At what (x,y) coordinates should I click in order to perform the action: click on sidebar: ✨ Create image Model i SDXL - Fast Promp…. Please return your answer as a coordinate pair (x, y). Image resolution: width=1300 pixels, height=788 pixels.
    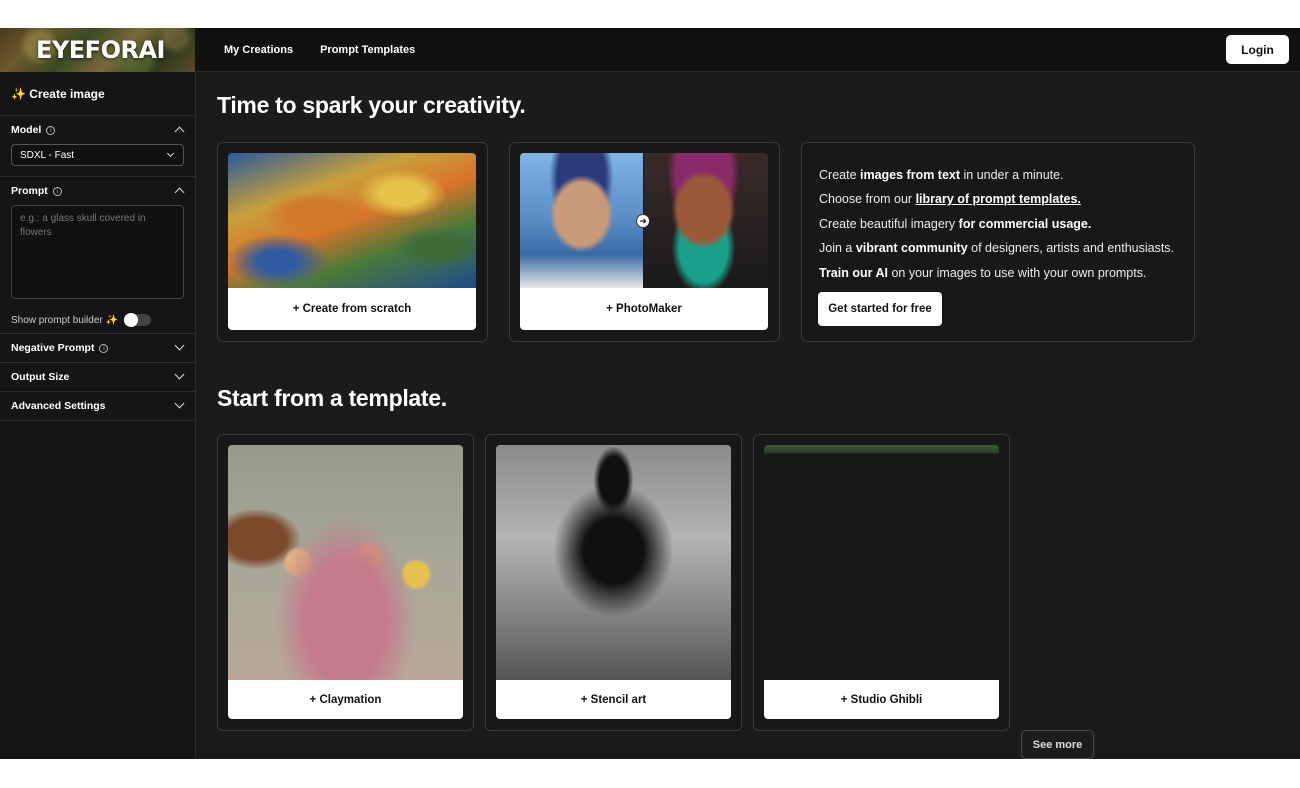
    Looking at the image, I should click on (98, 415).